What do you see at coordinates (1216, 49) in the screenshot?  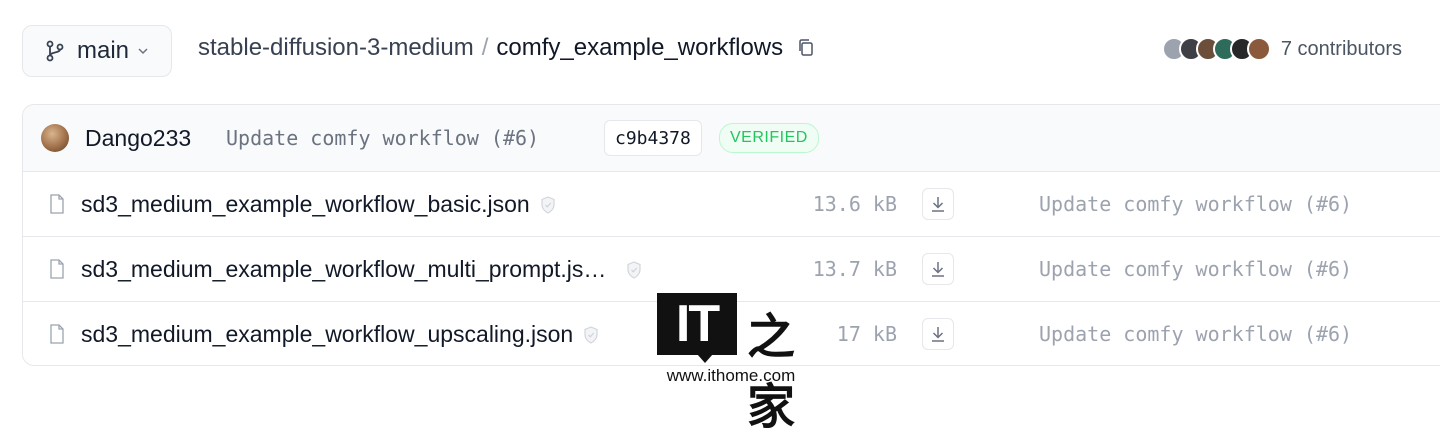 I see `contributor-avatars` at bounding box center [1216, 49].